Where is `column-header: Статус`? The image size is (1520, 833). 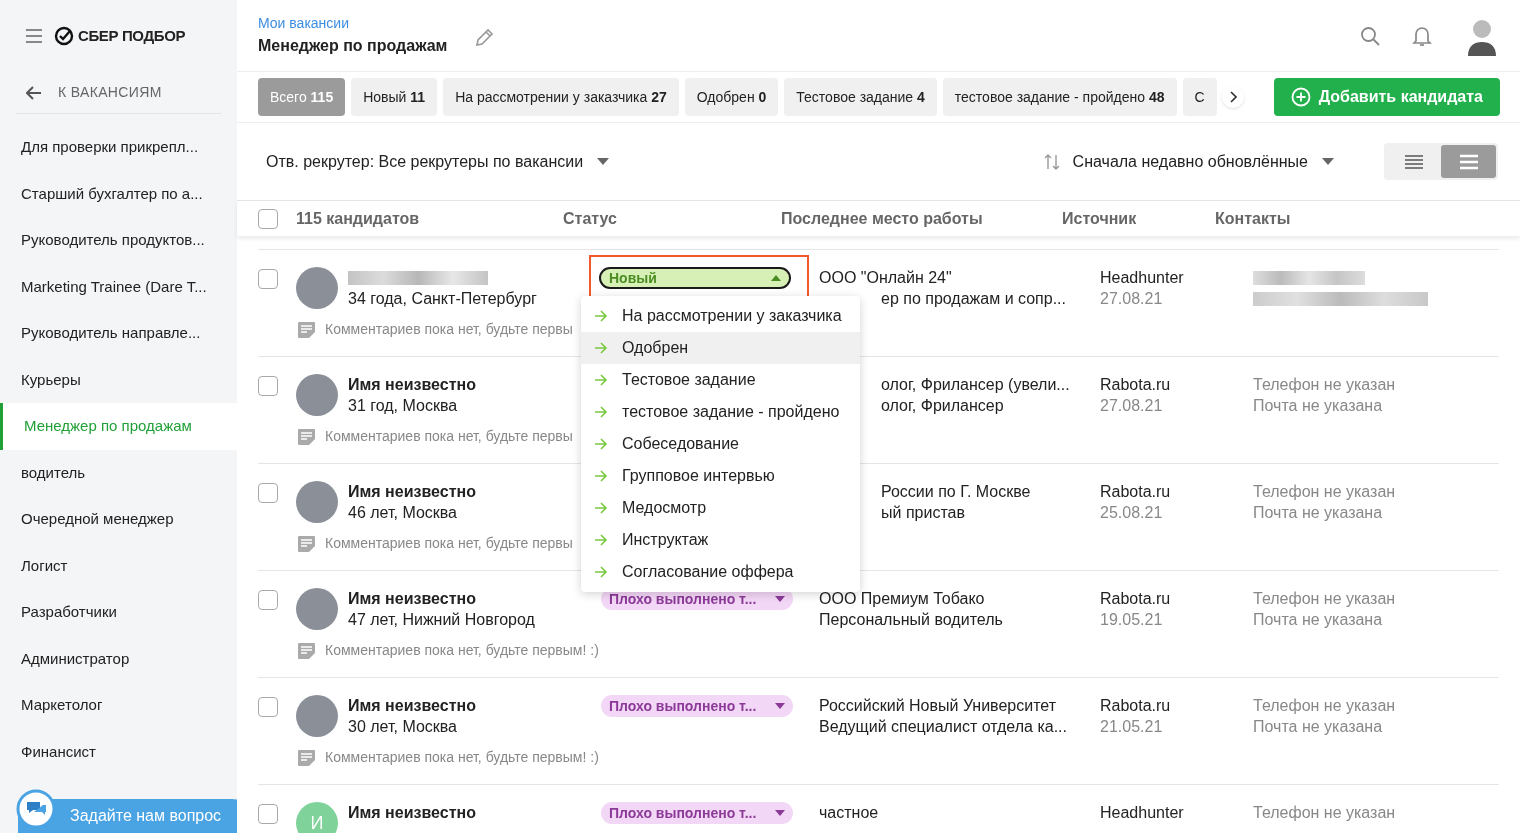 column-header: Статус is located at coordinates (672, 218).